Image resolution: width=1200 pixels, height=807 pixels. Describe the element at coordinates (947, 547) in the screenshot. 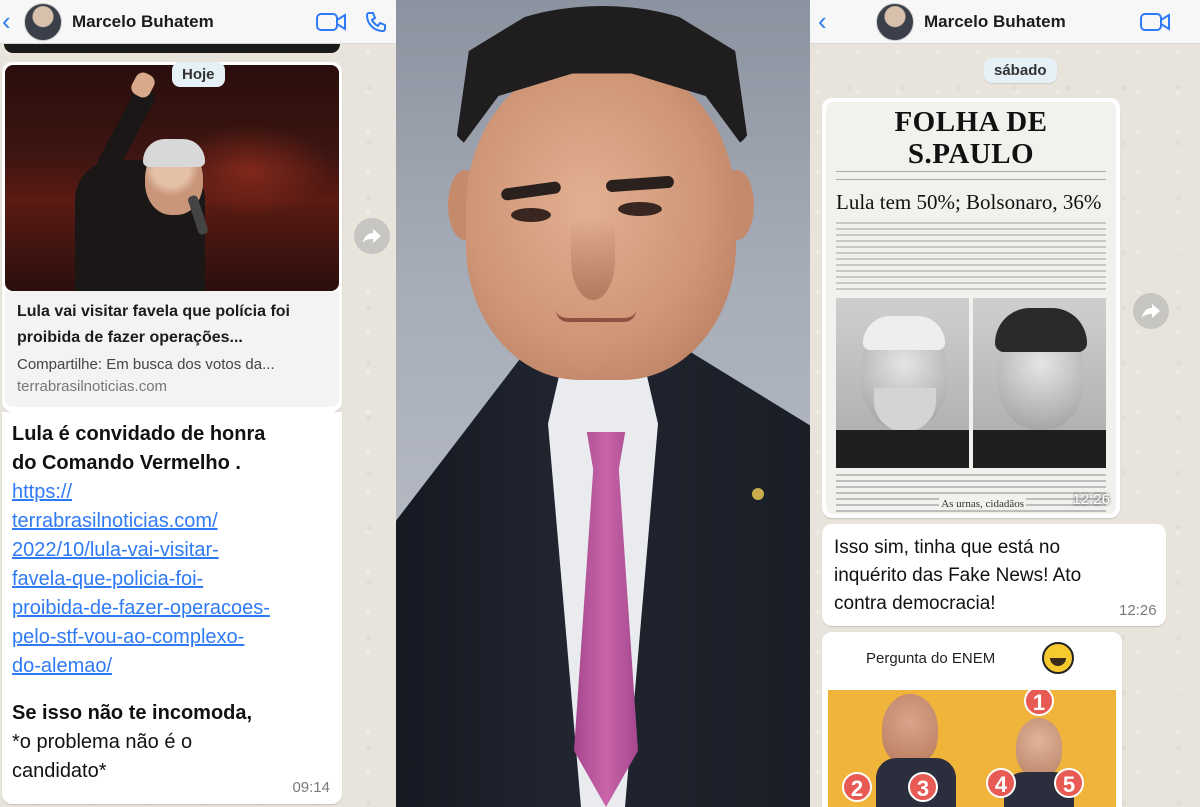

I see `message-line: Isso sim, tinha que está no` at that location.